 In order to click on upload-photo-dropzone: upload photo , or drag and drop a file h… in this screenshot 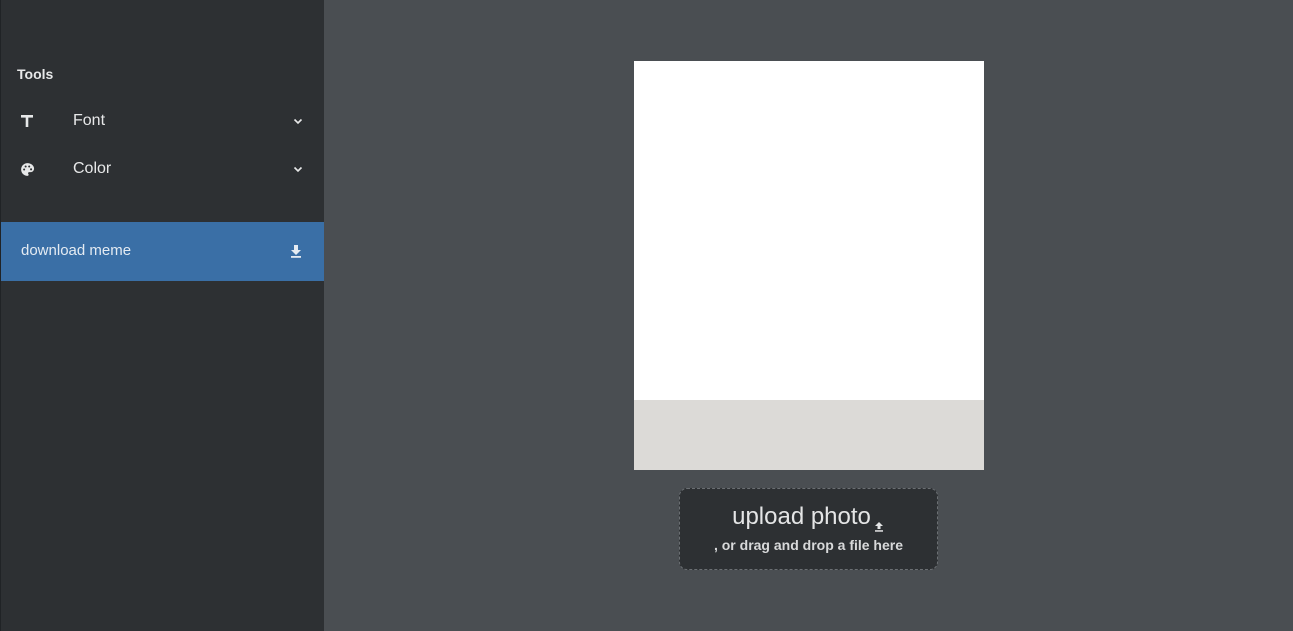, I will do `click(808, 529)`.